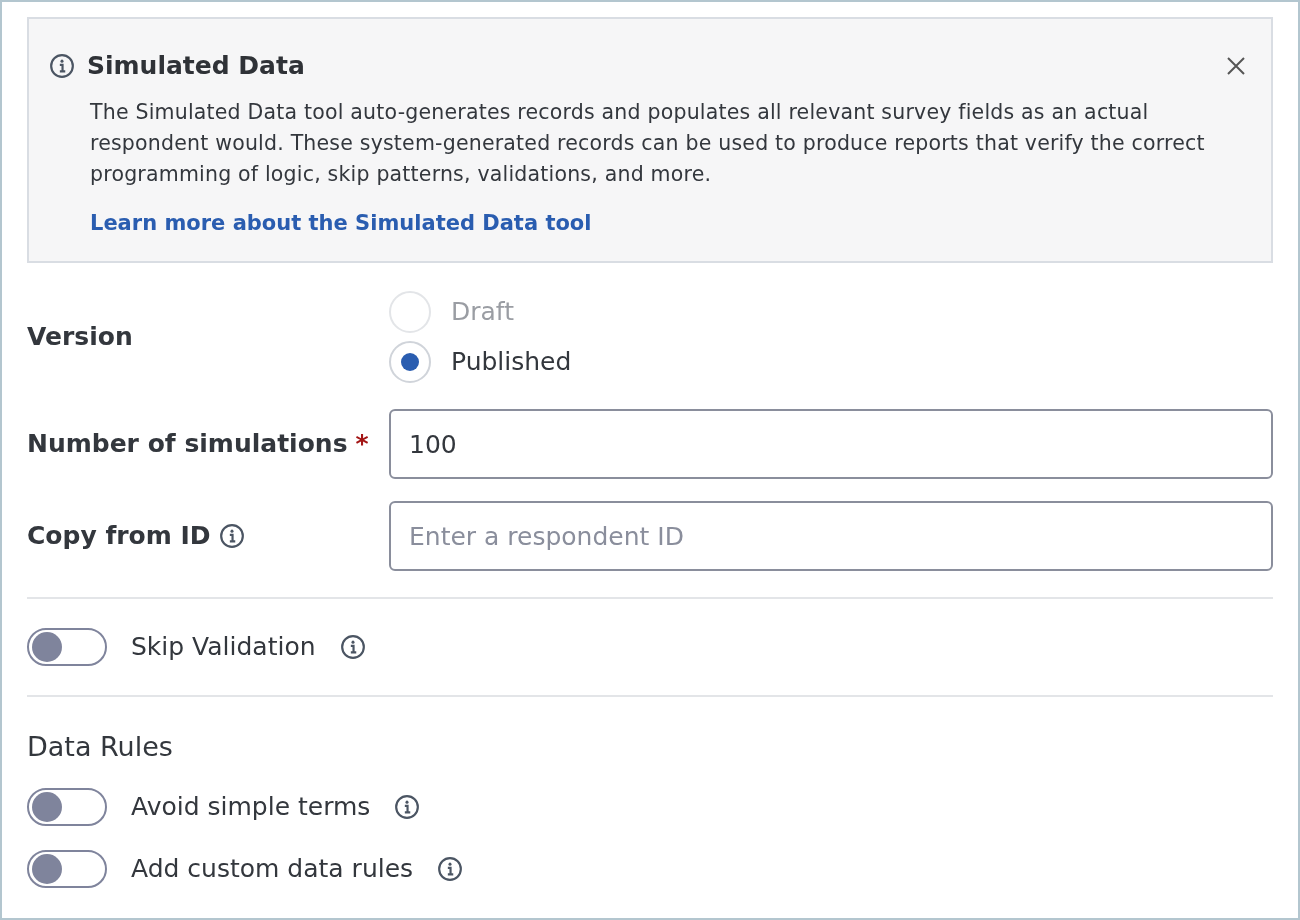 The width and height of the screenshot is (1300, 920). I want to click on toggle-label: Avoid simple terms, so click(251, 806).